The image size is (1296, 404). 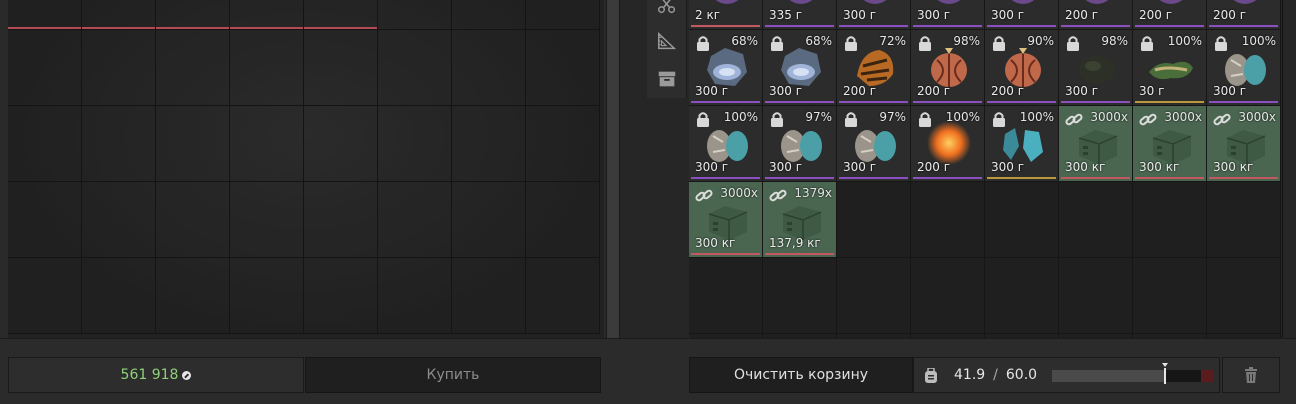 What do you see at coordinates (726, 15) in the screenshot?
I see `inventory-item-slot: 2 кг` at bounding box center [726, 15].